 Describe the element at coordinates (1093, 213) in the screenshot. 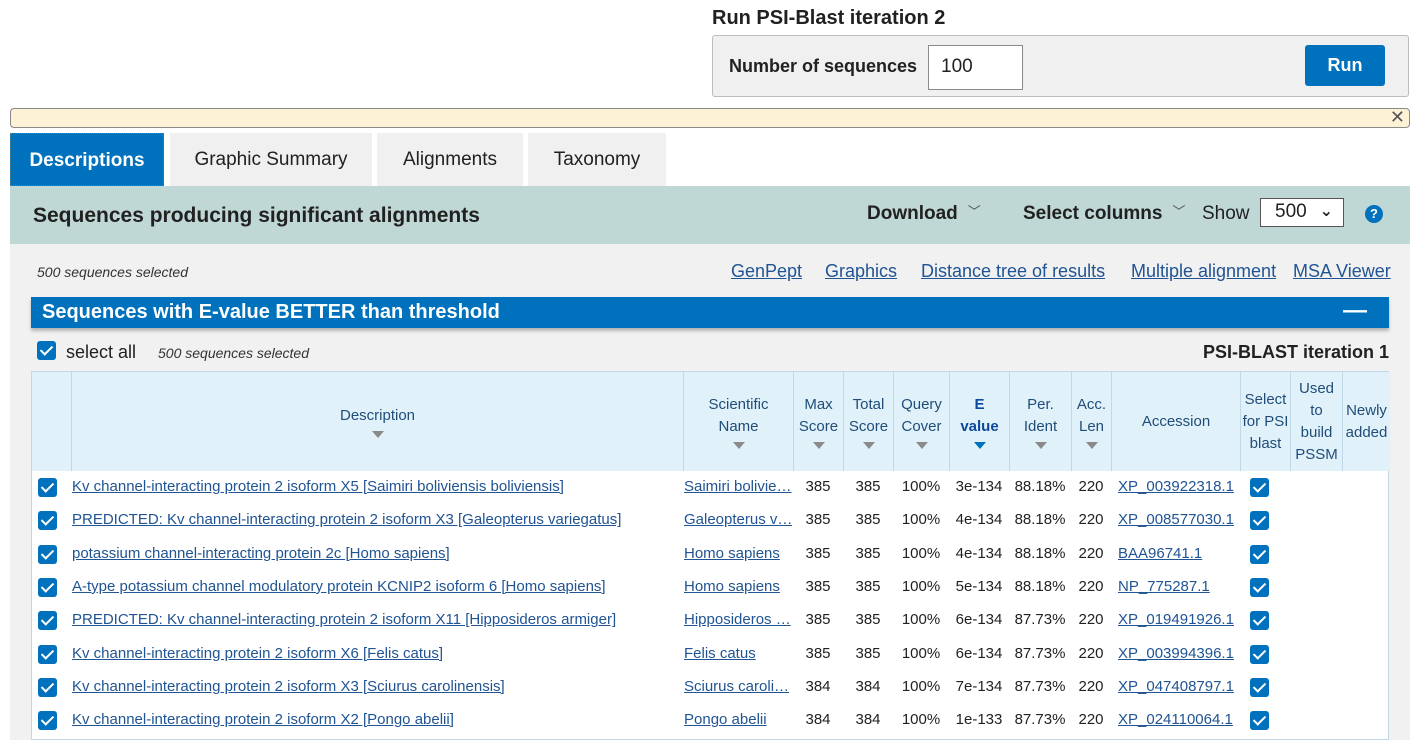

I see `select-columns-label: Select columns` at that location.